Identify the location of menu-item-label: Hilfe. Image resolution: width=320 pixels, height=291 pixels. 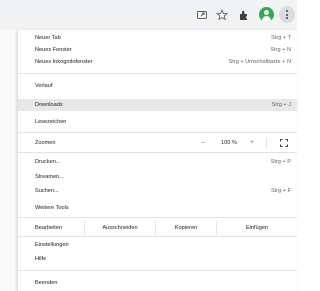
(41, 259).